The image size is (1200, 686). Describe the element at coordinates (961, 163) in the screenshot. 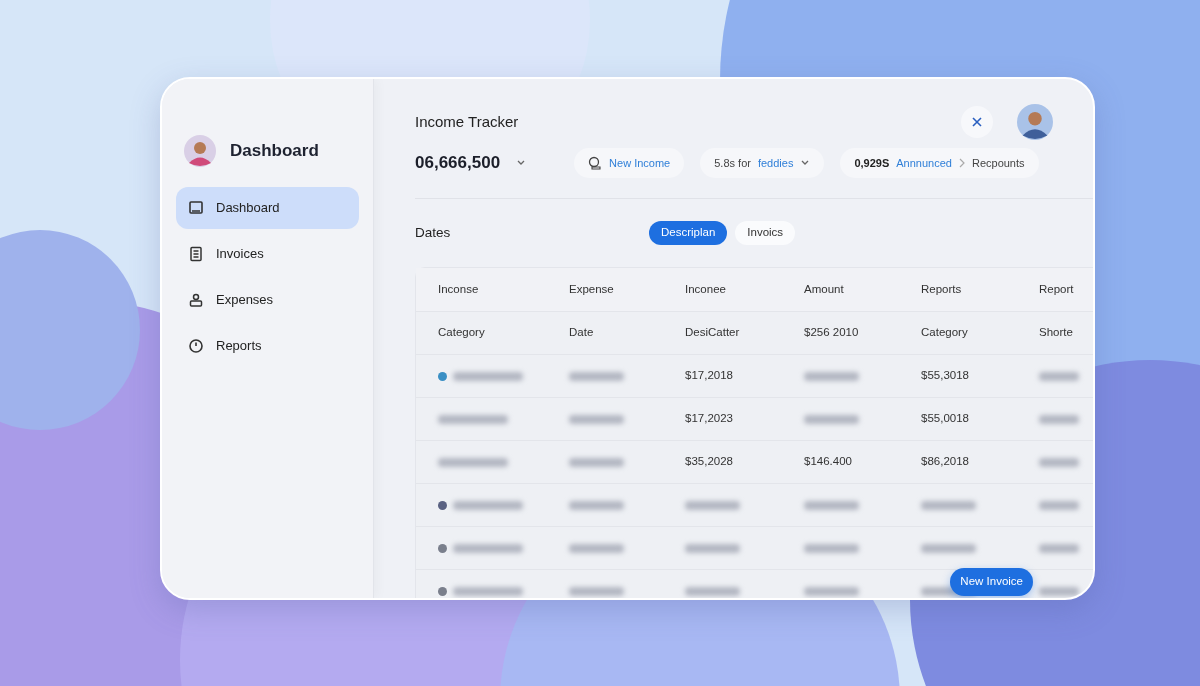

I see `chevron-right-icon` at that location.